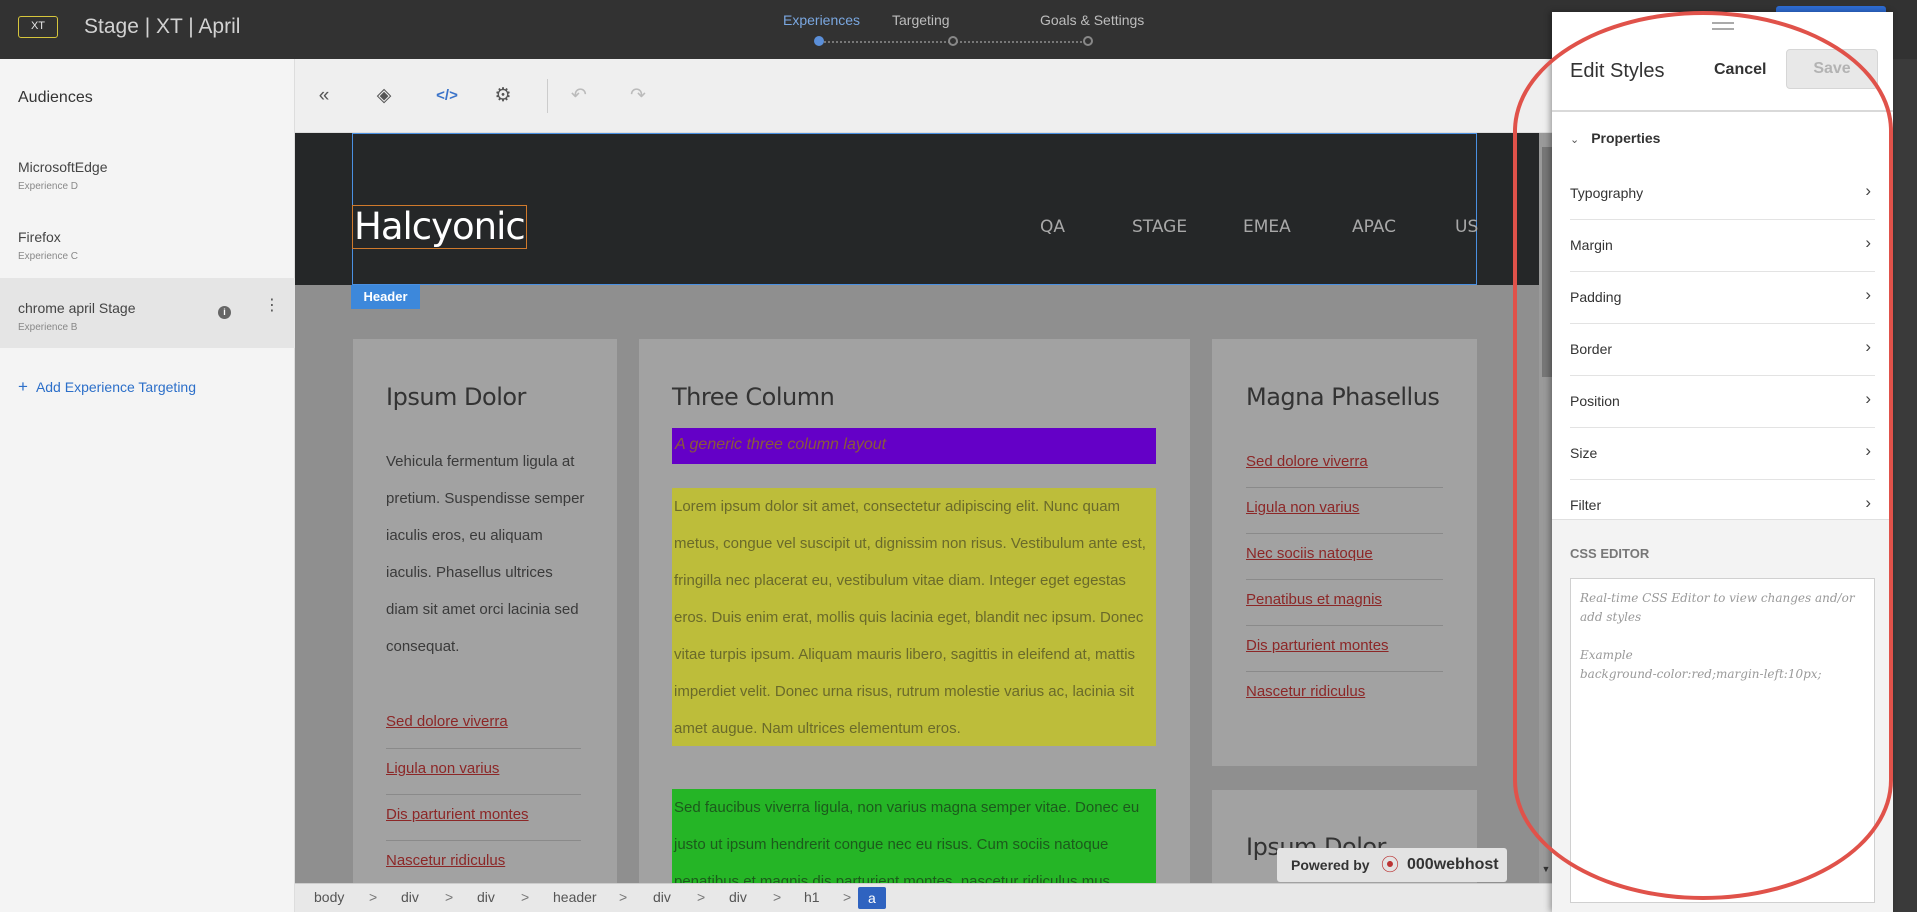 The width and height of the screenshot is (1917, 912). I want to click on webhost-brand: 000webhost, so click(1453, 864).